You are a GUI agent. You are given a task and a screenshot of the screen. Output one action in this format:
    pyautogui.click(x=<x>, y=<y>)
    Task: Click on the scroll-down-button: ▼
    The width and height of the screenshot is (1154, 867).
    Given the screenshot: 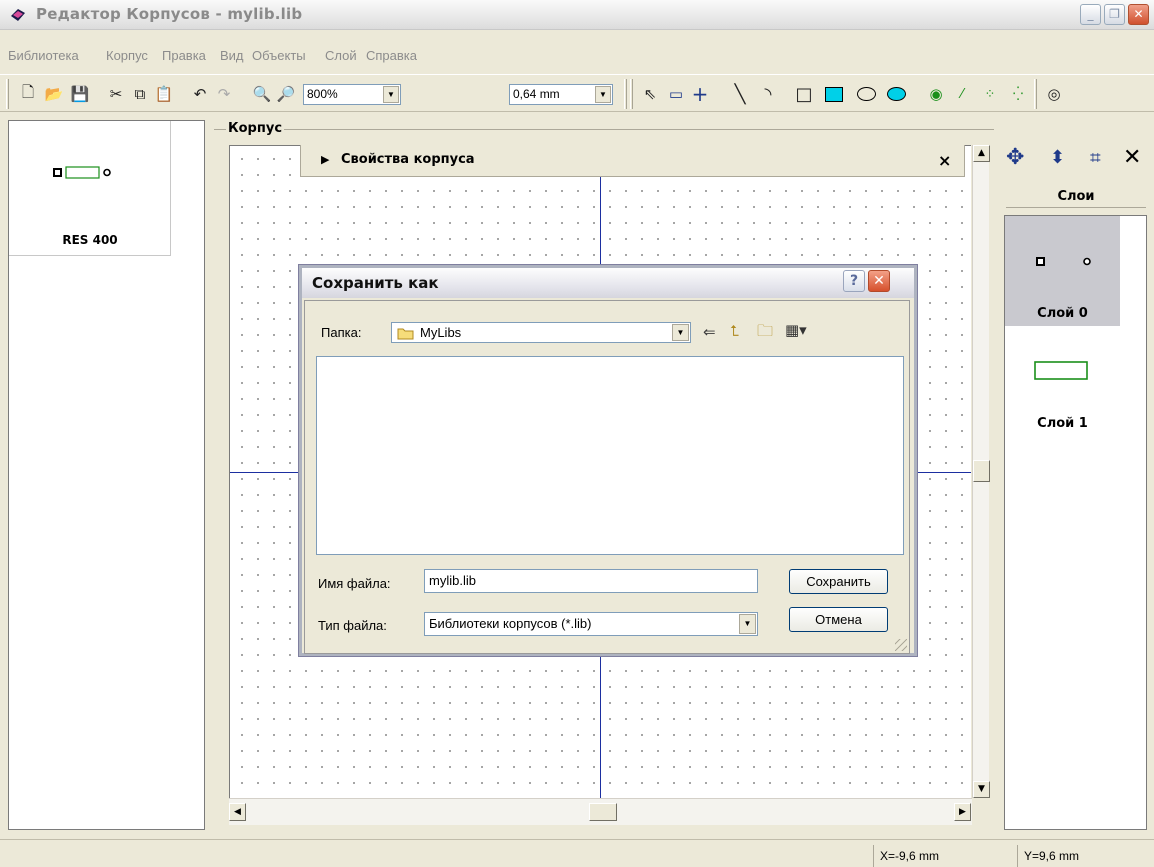 What is the action you would take?
    pyautogui.click(x=981, y=789)
    